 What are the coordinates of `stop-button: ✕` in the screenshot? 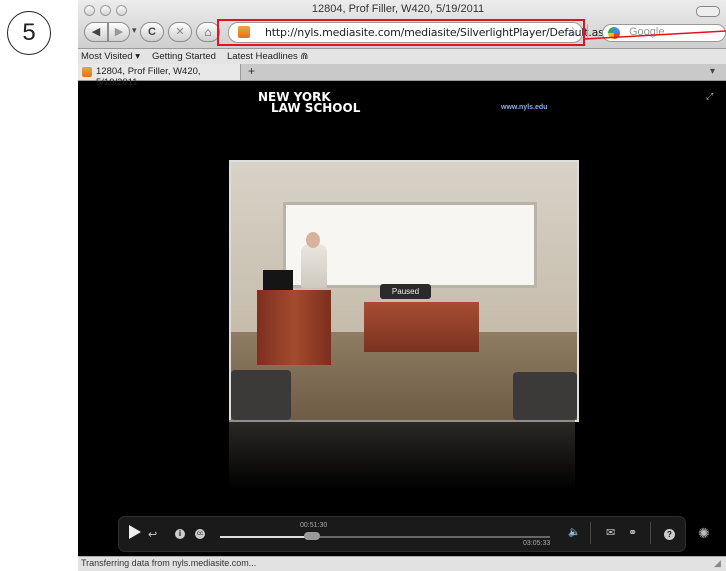 It's located at (180, 32).